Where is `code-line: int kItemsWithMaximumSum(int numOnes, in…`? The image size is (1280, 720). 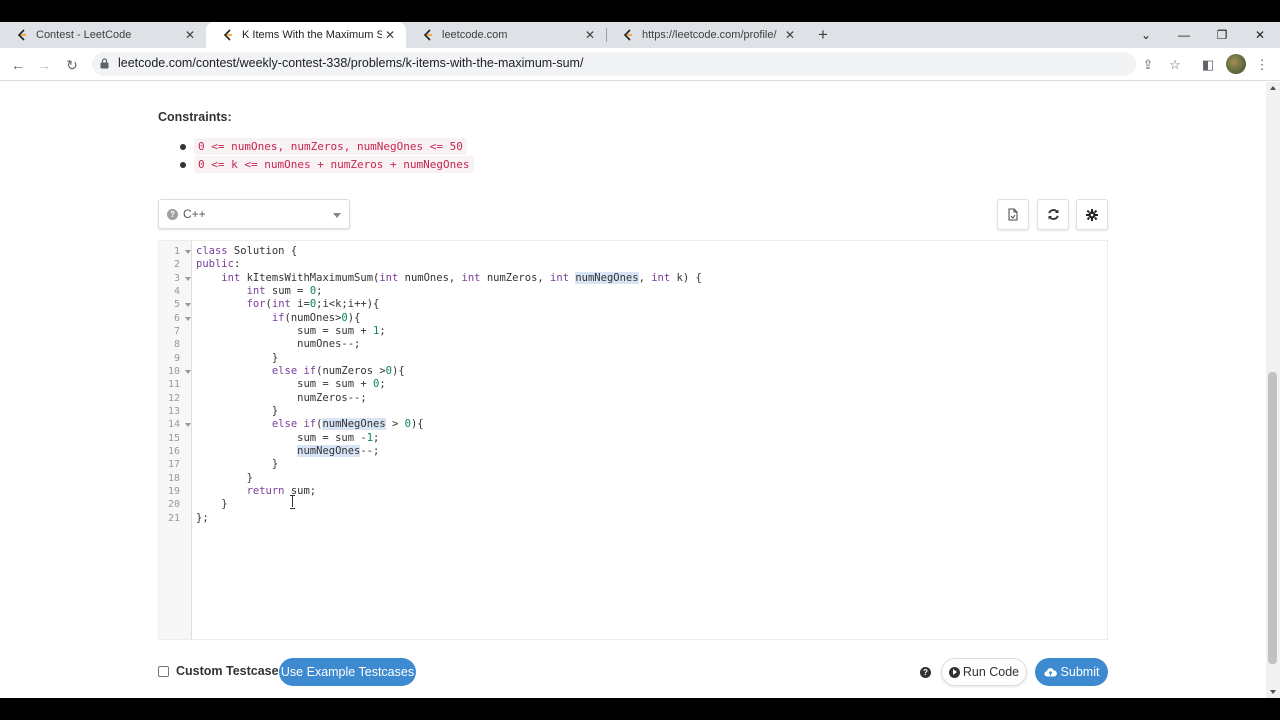
code-line: int kItemsWithMaximumSum(int numOnes, in… is located at coordinates (449, 278).